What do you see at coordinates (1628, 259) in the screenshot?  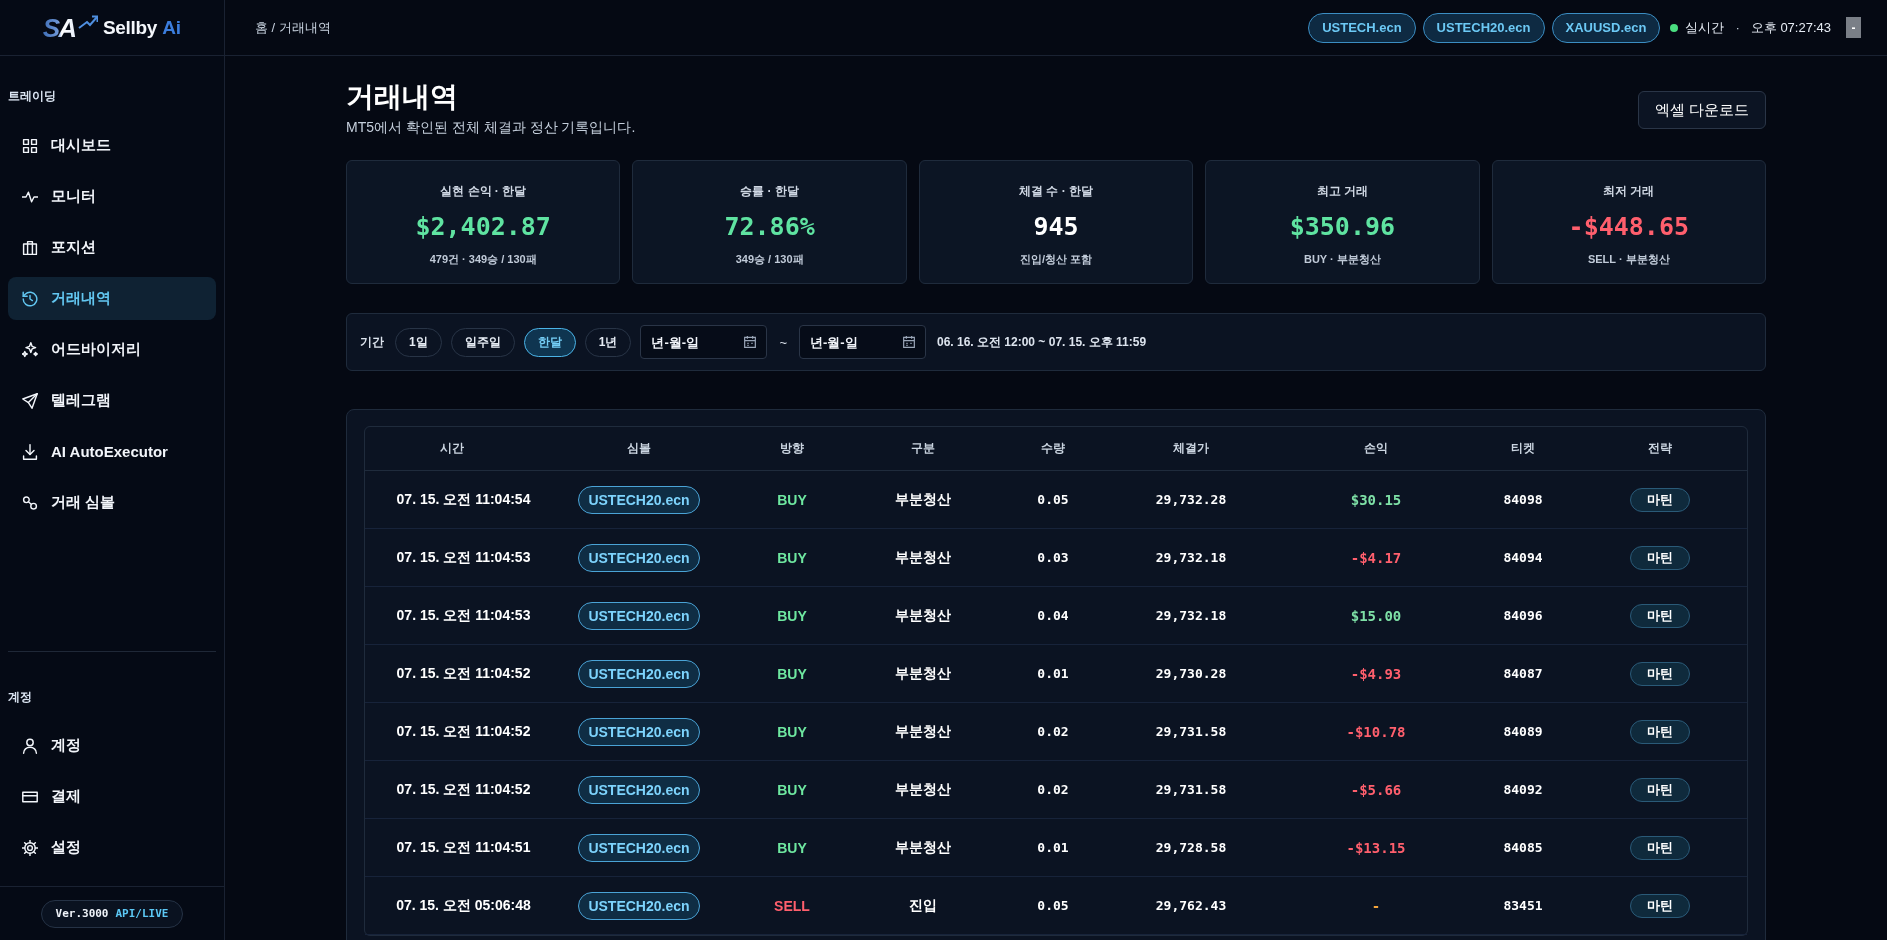 I see `stat-caption: SELL · 부분청산` at bounding box center [1628, 259].